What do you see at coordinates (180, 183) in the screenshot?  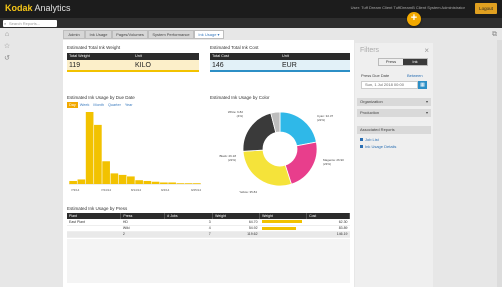 I see `bar-9/6/14` at bounding box center [180, 183].